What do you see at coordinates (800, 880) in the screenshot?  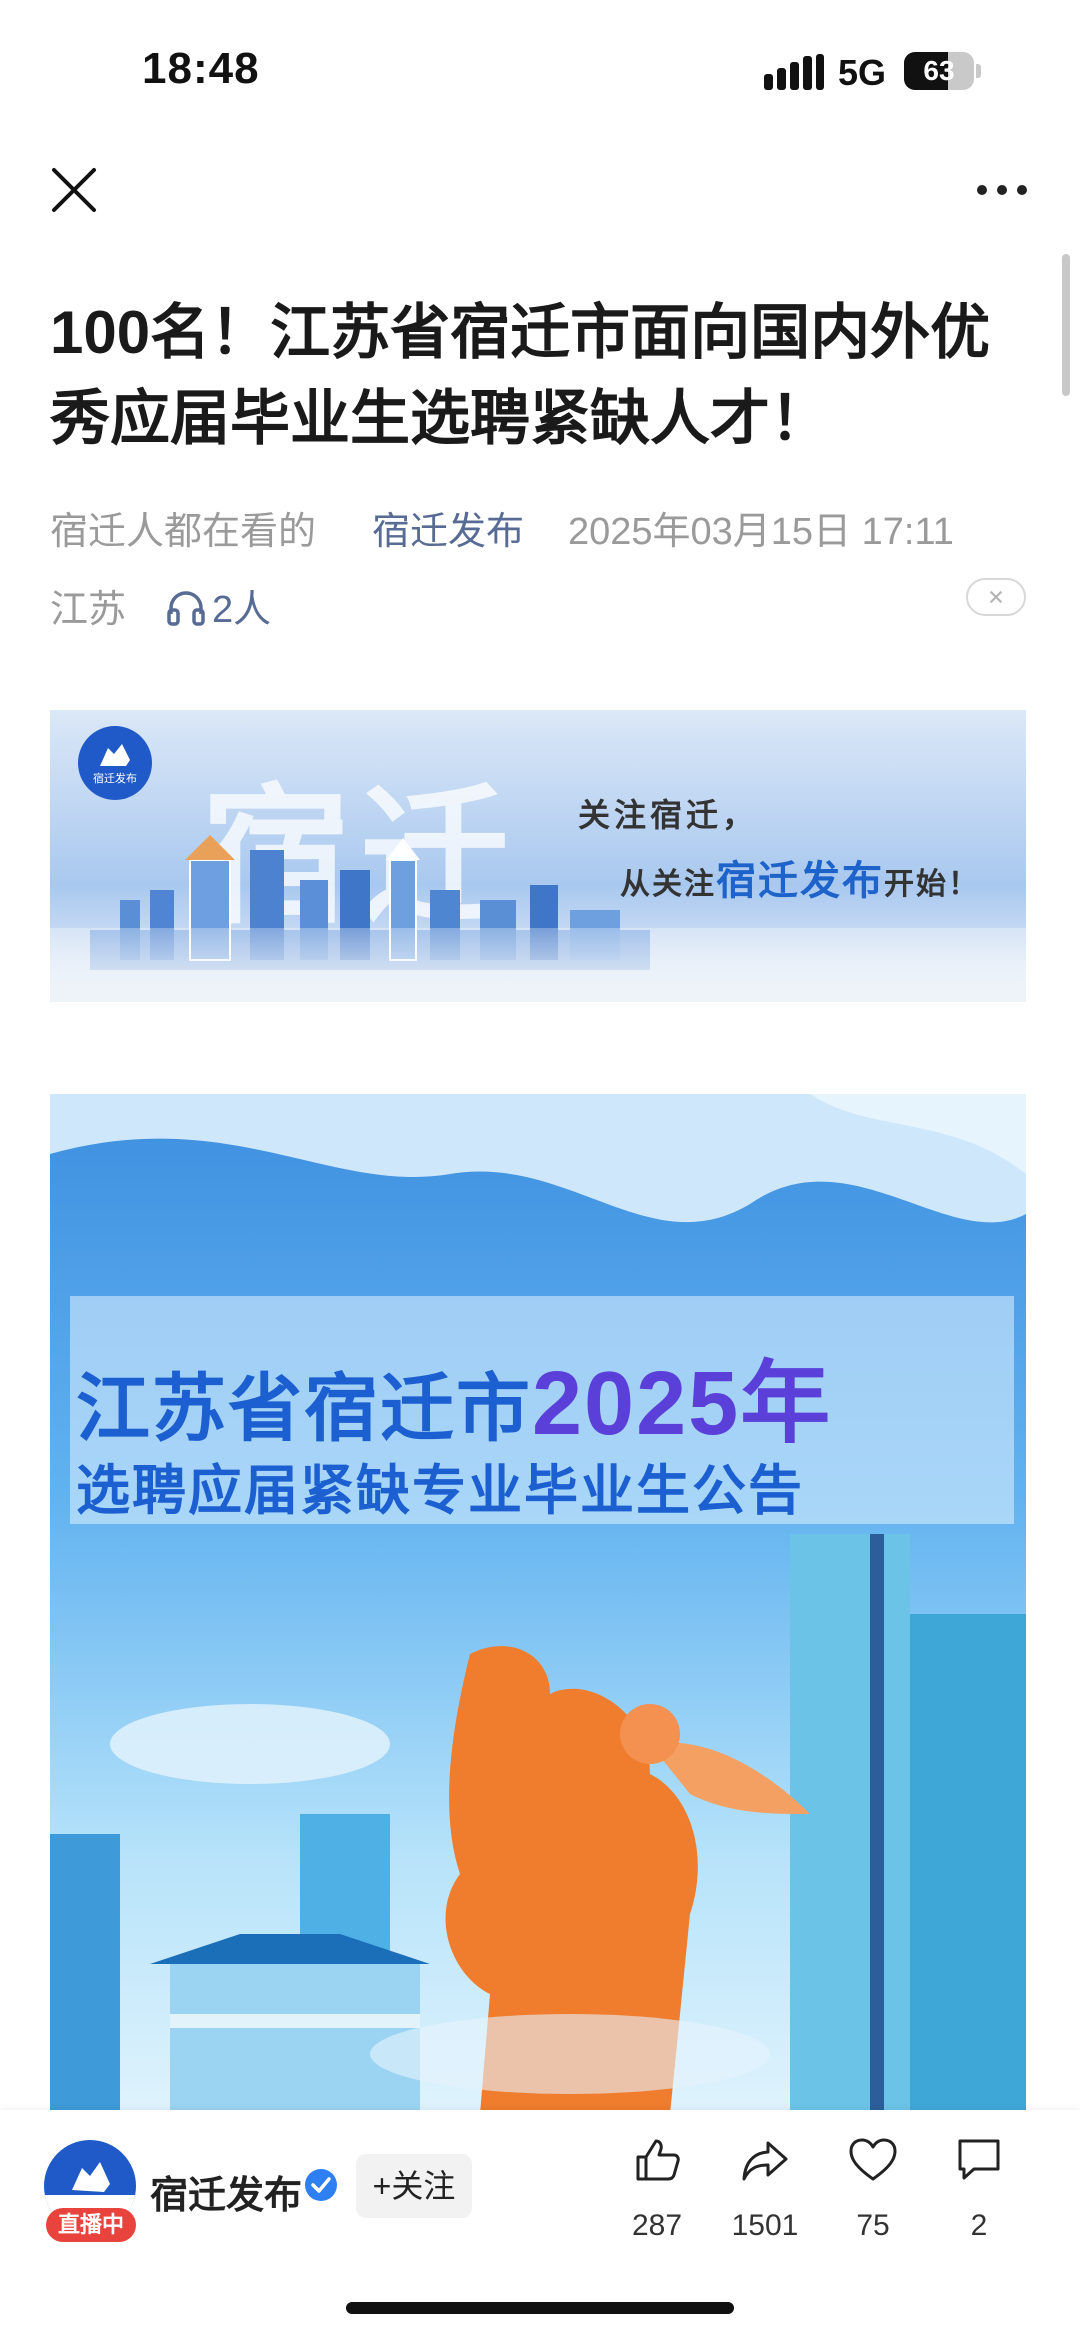 I see `banner-slogan-line2: 从关注宿迁发布开始！` at bounding box center [800, 880].